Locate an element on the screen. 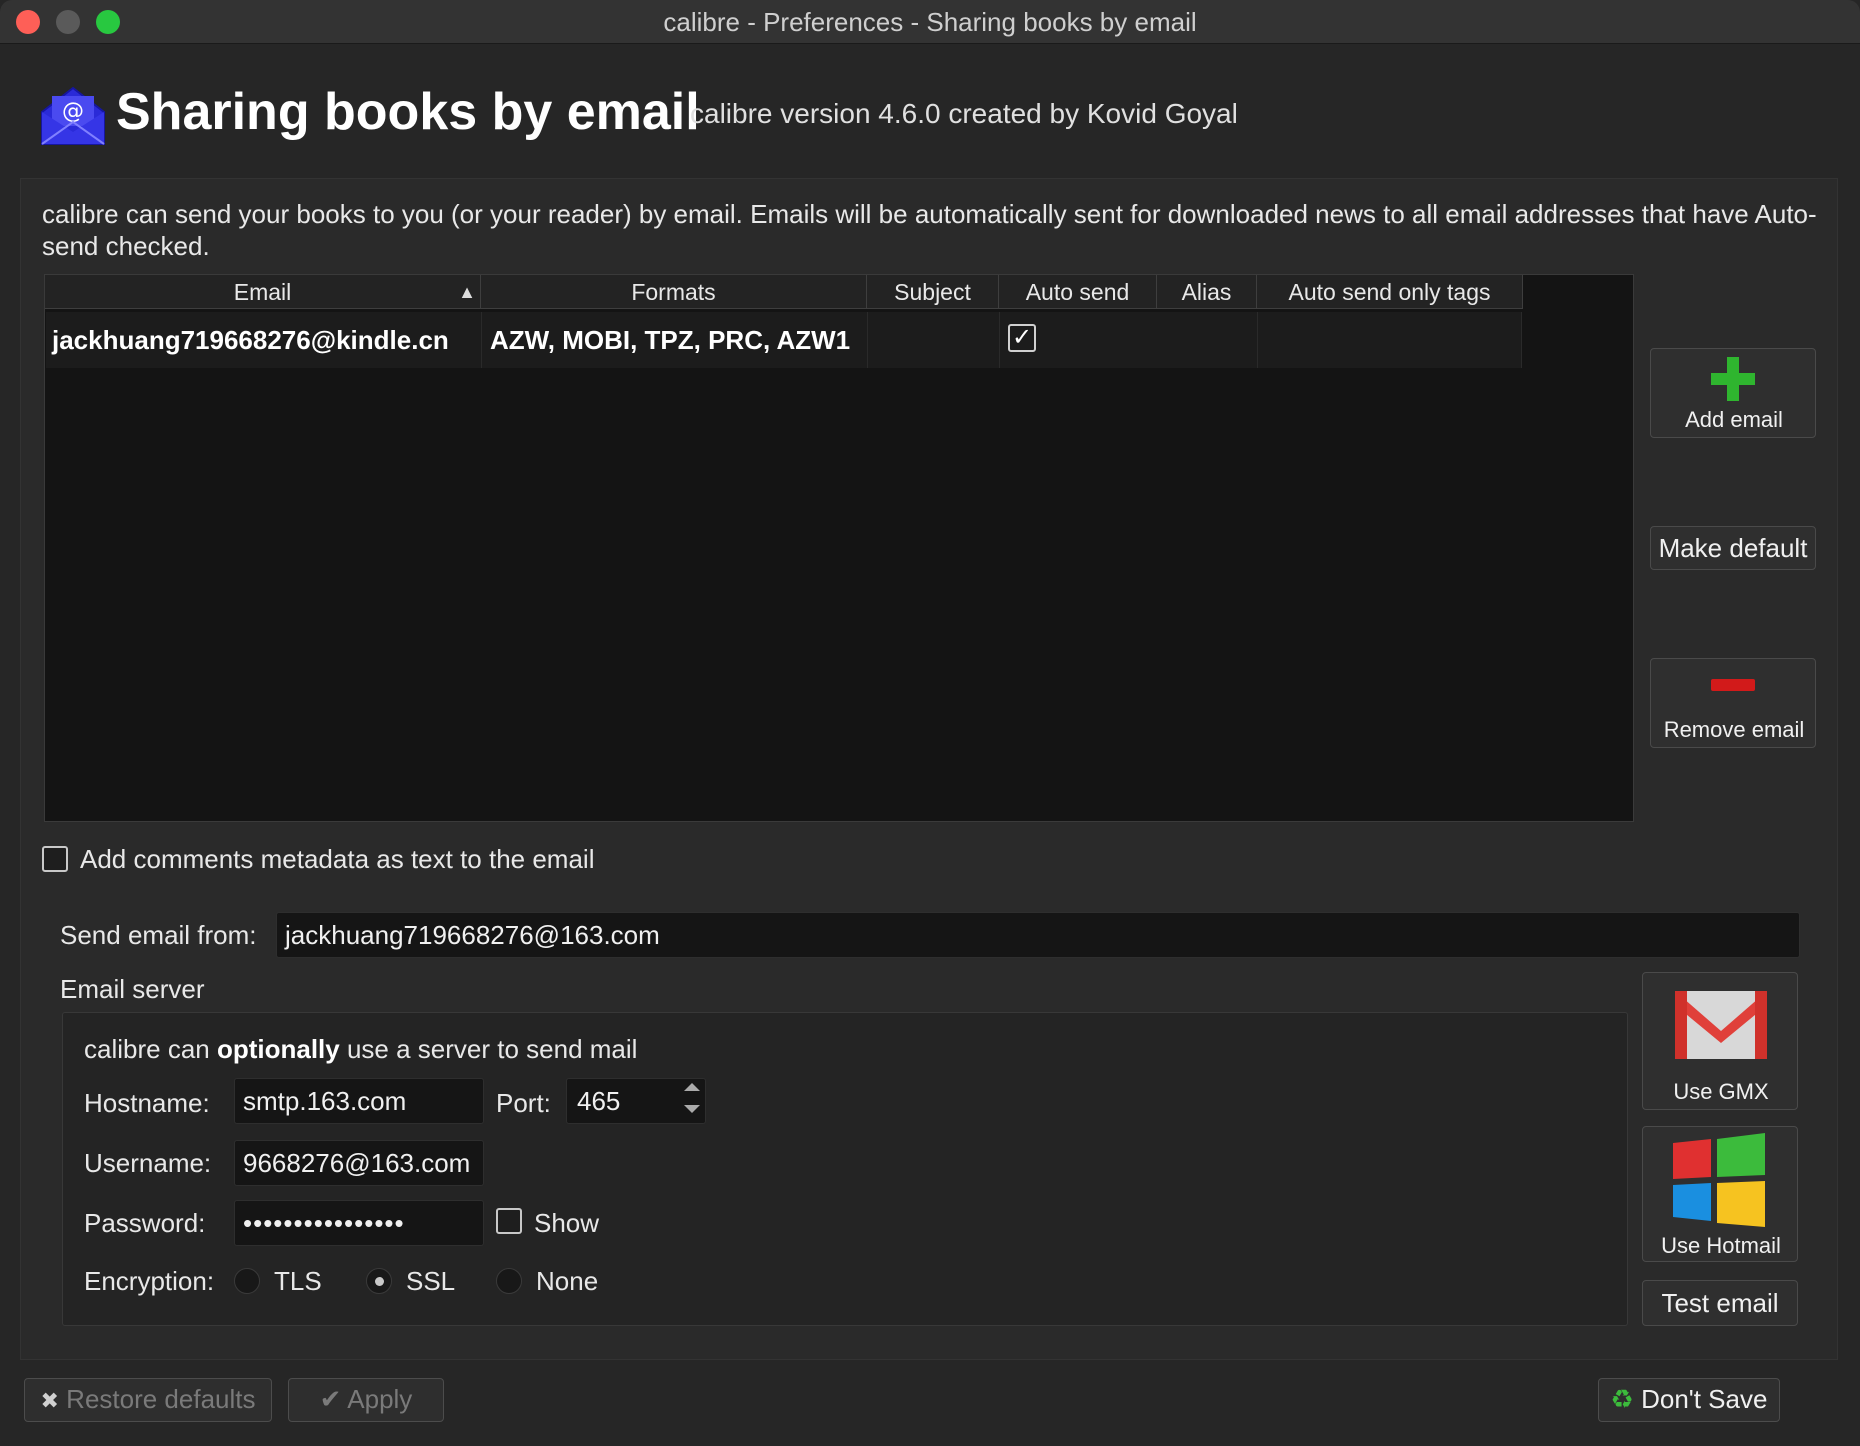 The image size is (1860, 1446). hostname-label: Hostname: is located at coordinates (147, 1103).